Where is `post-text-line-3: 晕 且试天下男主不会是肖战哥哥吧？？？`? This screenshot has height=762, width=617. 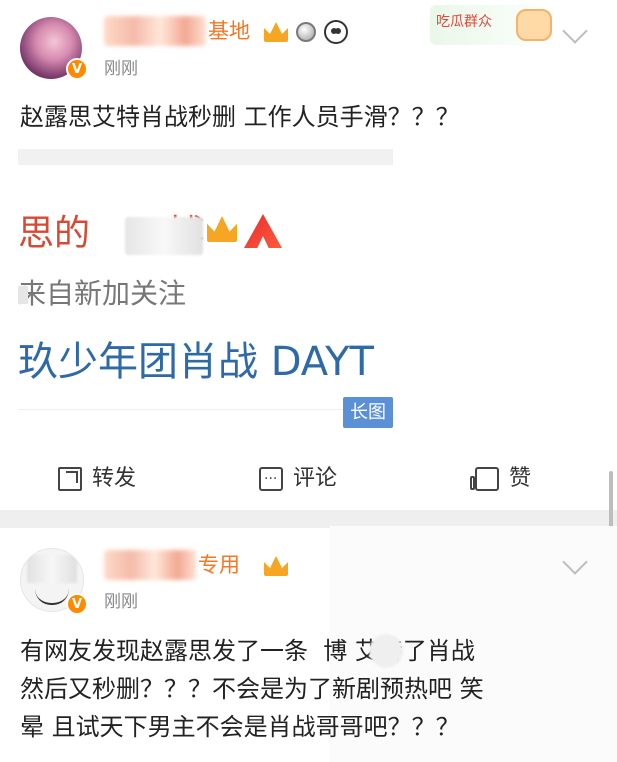 post-text-line-3: 晕 且试天下男主不会是肖战哥哥吧？？？ is located at coordinates (240, 727).